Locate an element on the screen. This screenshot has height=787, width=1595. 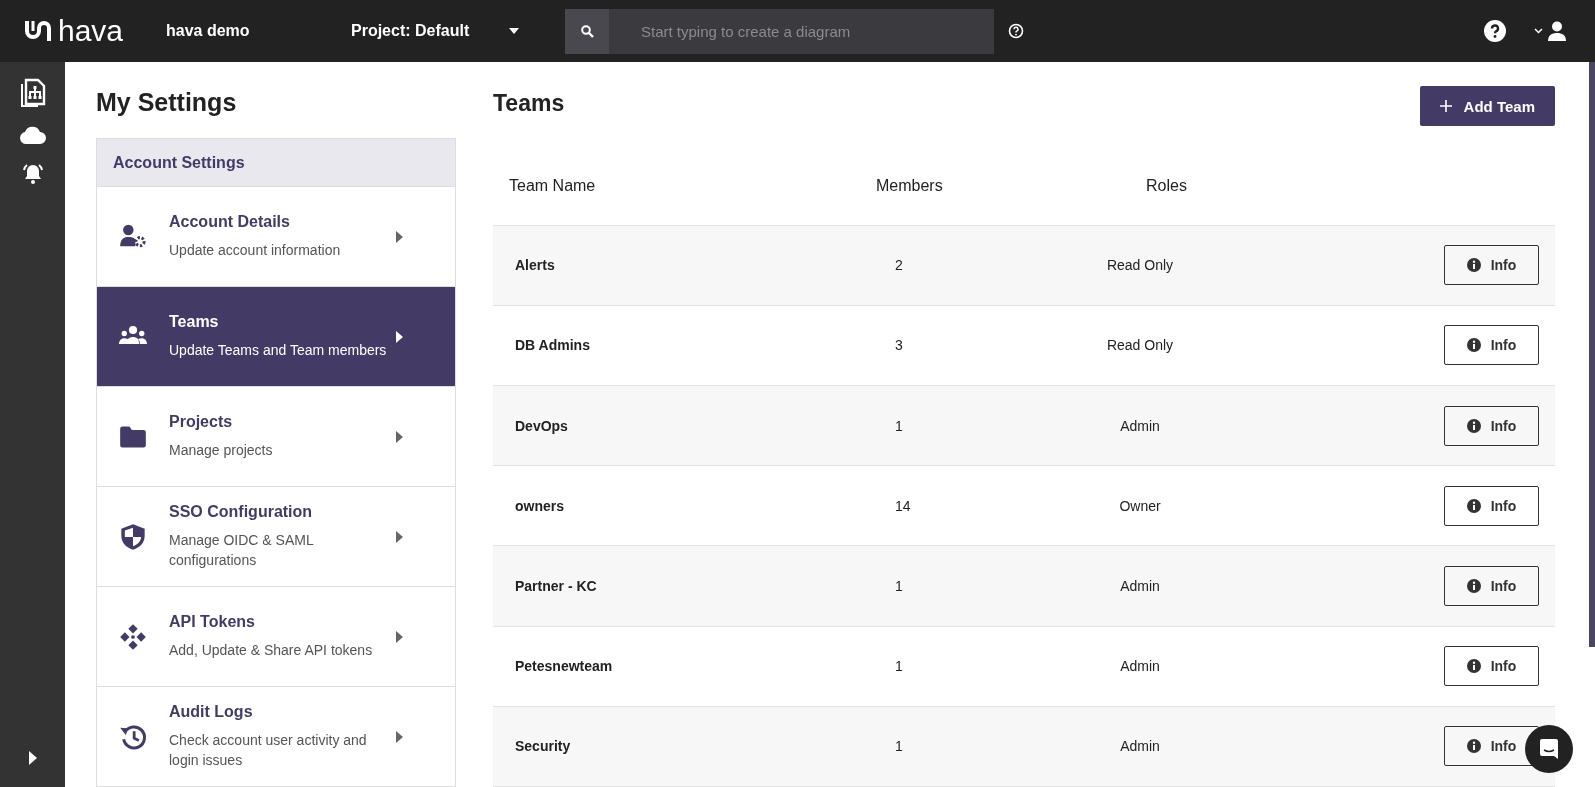
user-menu is located at coordinates (1550, 31).